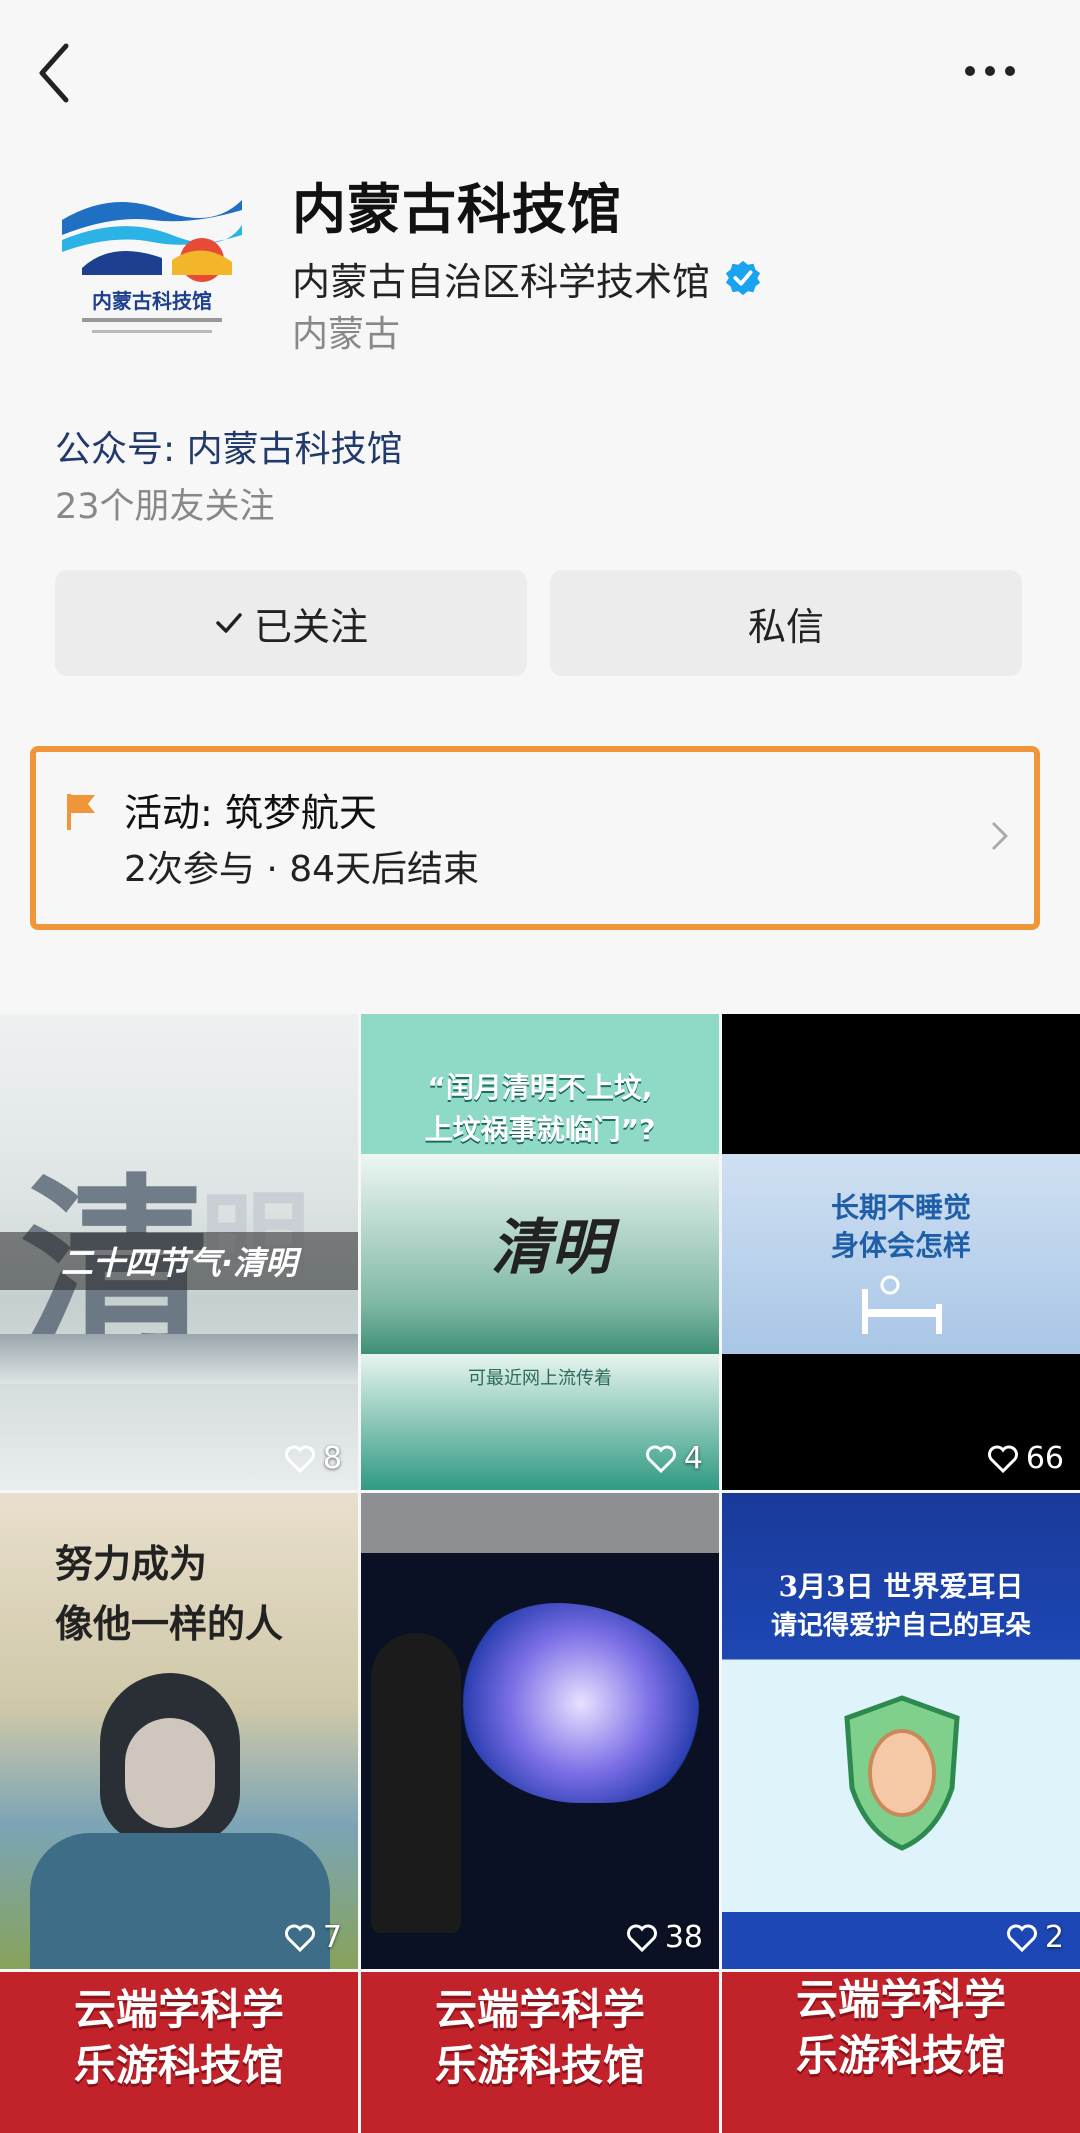 Image resolution: width=1080 pixels, height=2133 pixels. I want to click on organization-row: 内蒙古自治区科学技术馆, so click(527, 278).